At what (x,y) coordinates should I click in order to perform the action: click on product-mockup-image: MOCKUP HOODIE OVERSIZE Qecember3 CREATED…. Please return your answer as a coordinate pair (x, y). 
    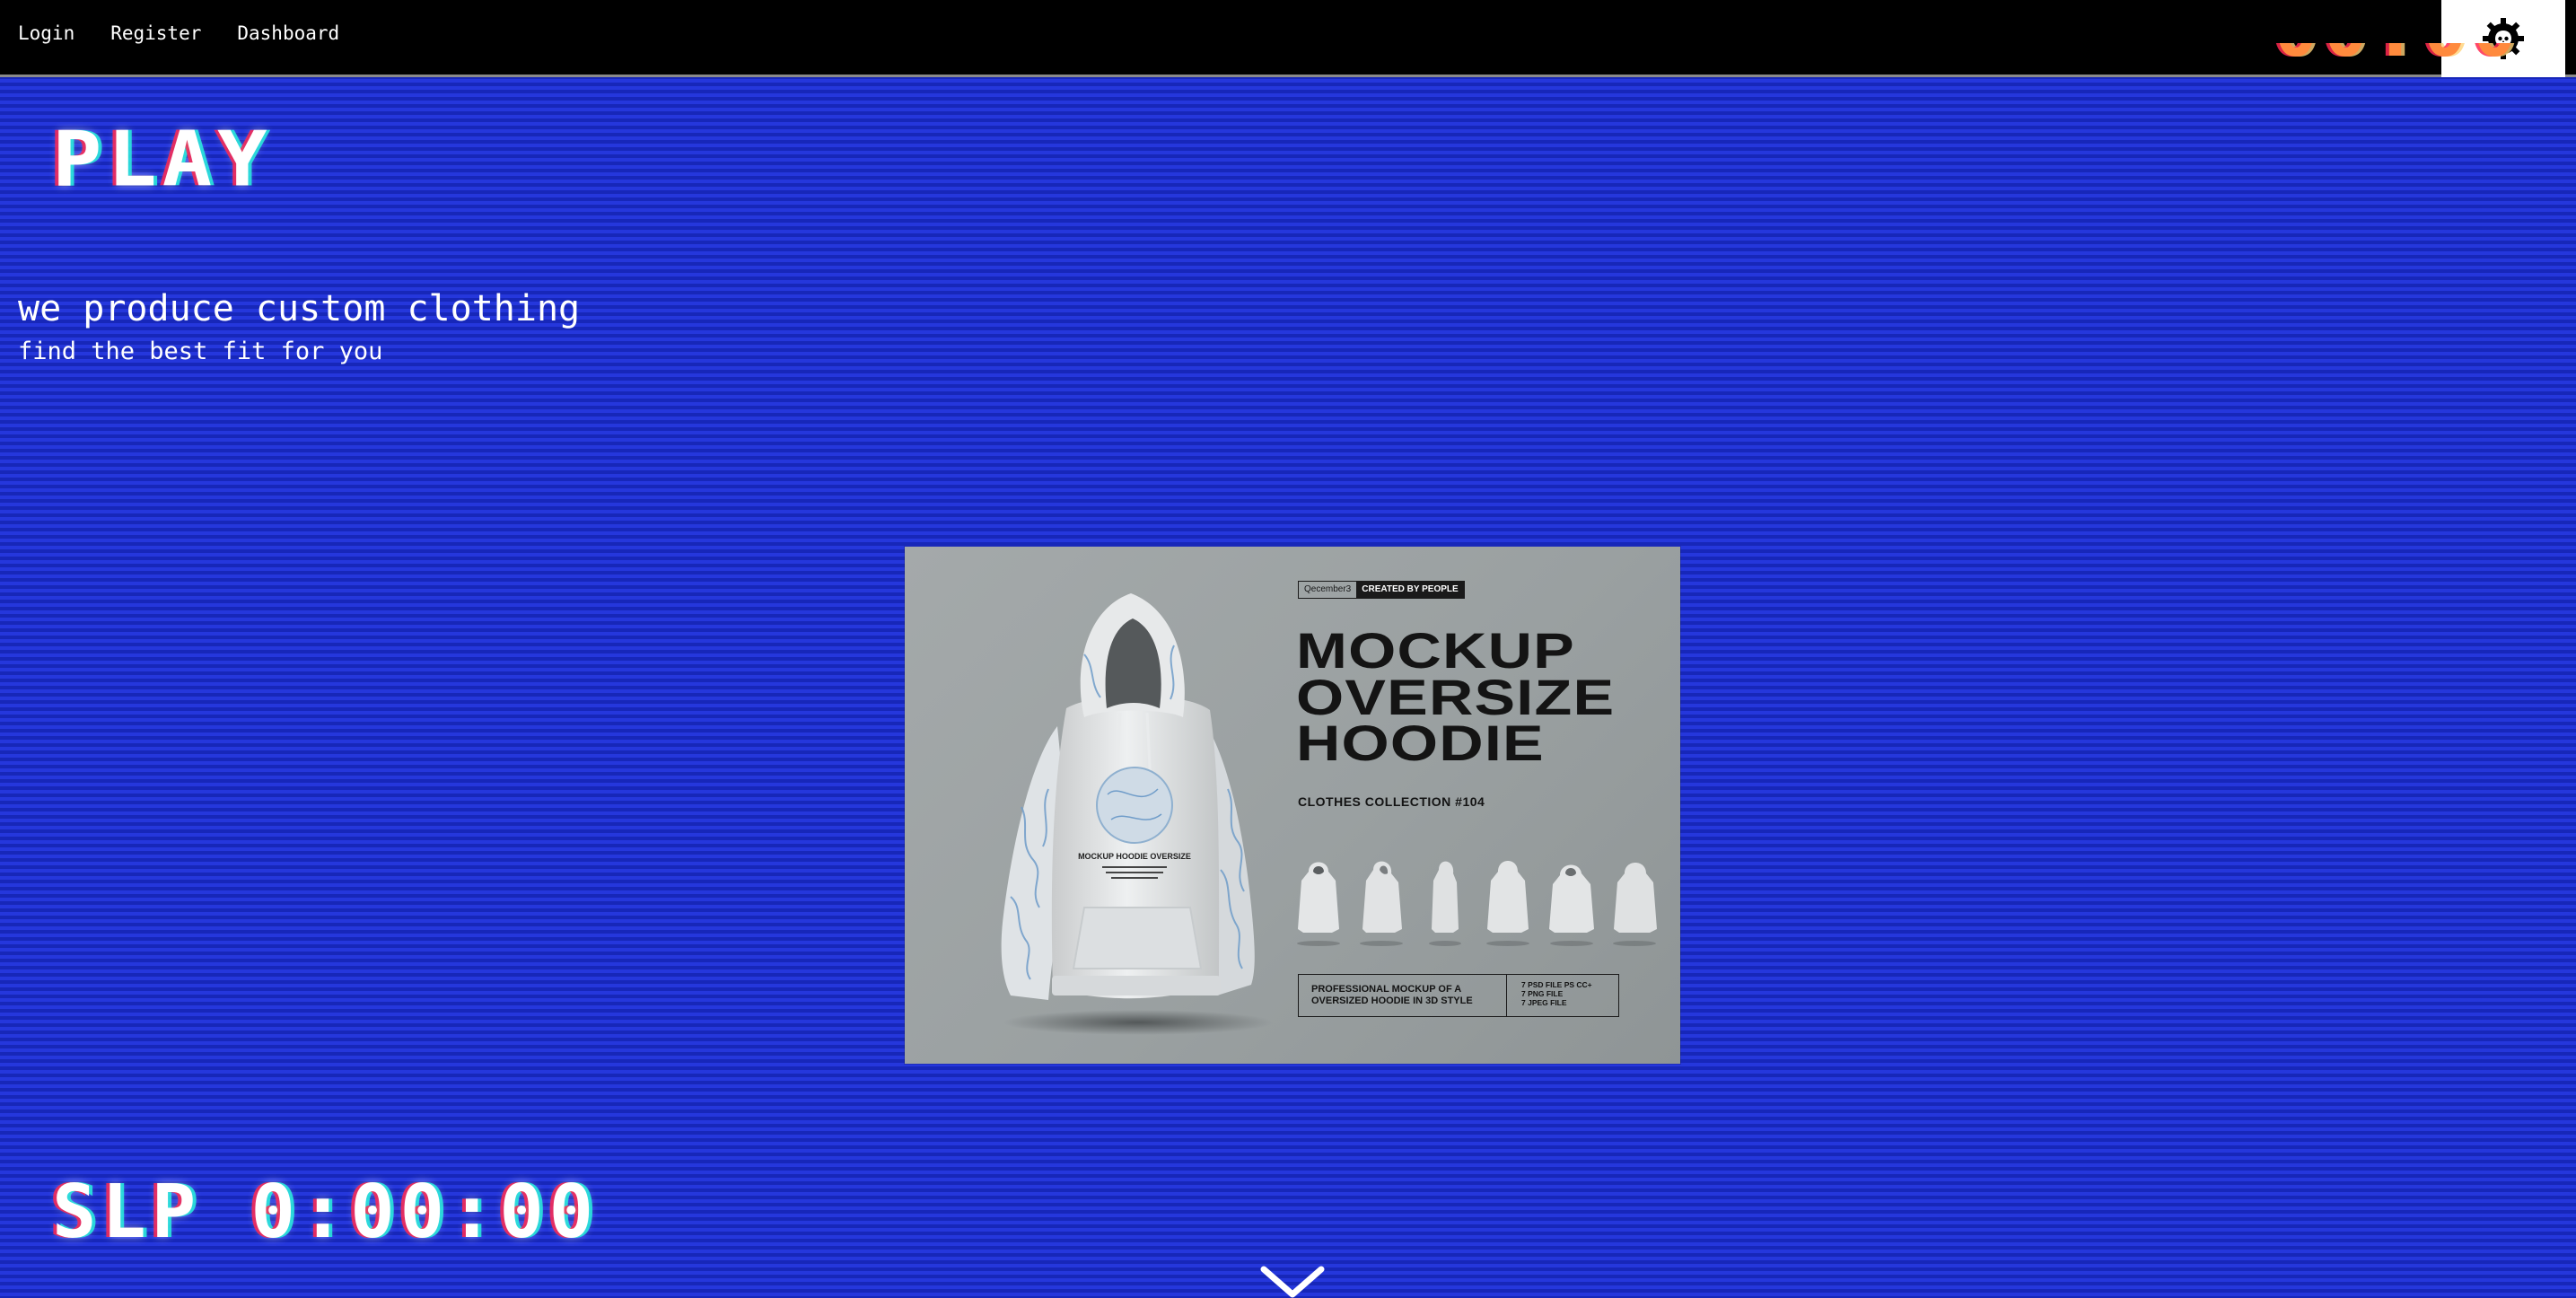
    Looking at the image, I should click on (1292, 806).